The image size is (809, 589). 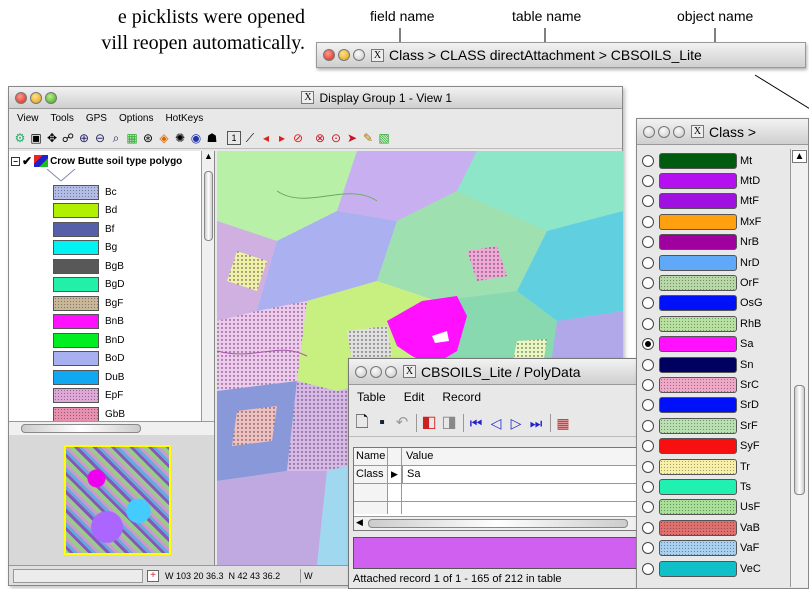 I want to click on prev-record-icon: ◁, so click(x=496, y=423).